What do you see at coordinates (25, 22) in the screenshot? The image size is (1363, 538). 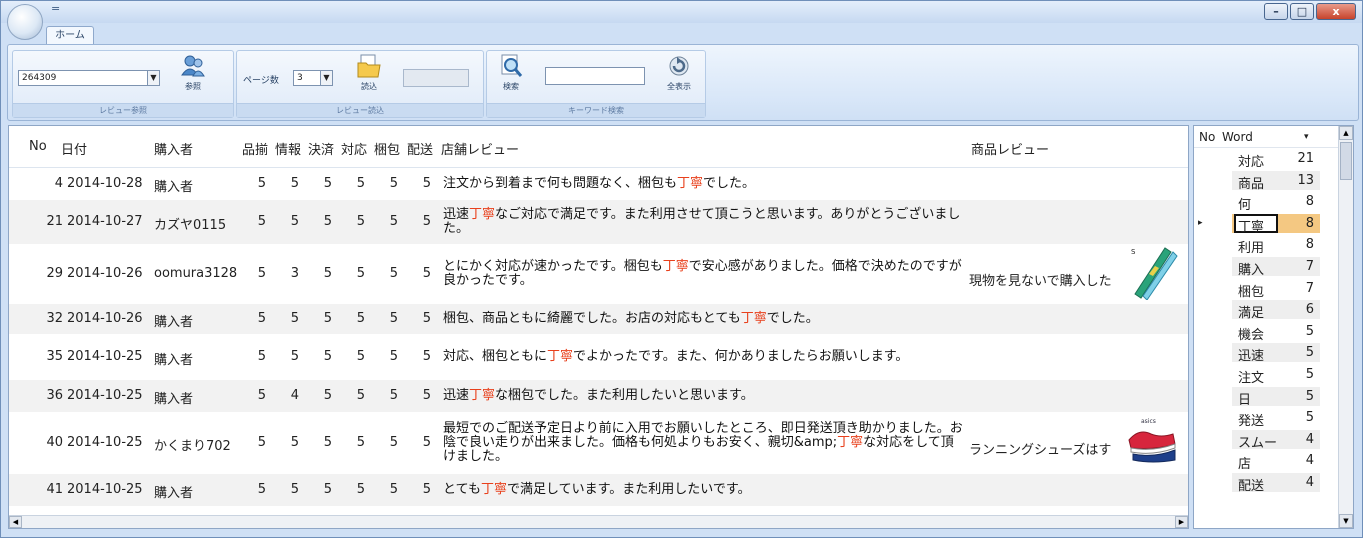 I see `application-menu-button` at bounding box center [25, 22].